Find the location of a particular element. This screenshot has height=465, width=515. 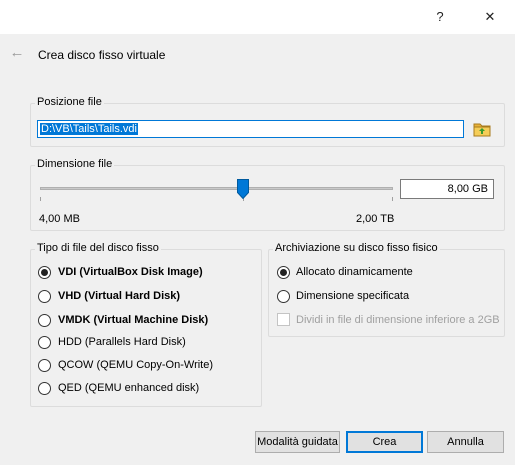

close-icon: ✕ is located at coordinates (490, 16).